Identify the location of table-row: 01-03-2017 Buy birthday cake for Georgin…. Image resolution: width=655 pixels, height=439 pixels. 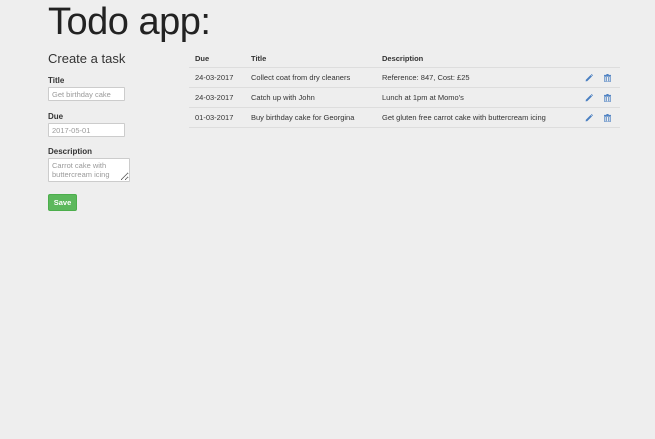
(404, 118).